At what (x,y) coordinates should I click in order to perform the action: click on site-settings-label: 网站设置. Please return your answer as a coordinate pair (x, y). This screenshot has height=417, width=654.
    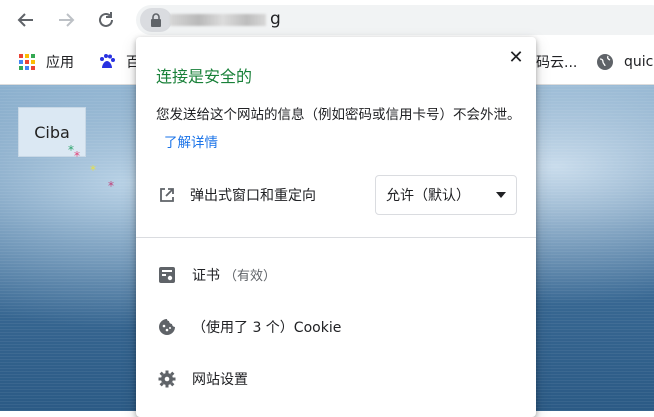
    Looking at the image, I should click on (220, 380).